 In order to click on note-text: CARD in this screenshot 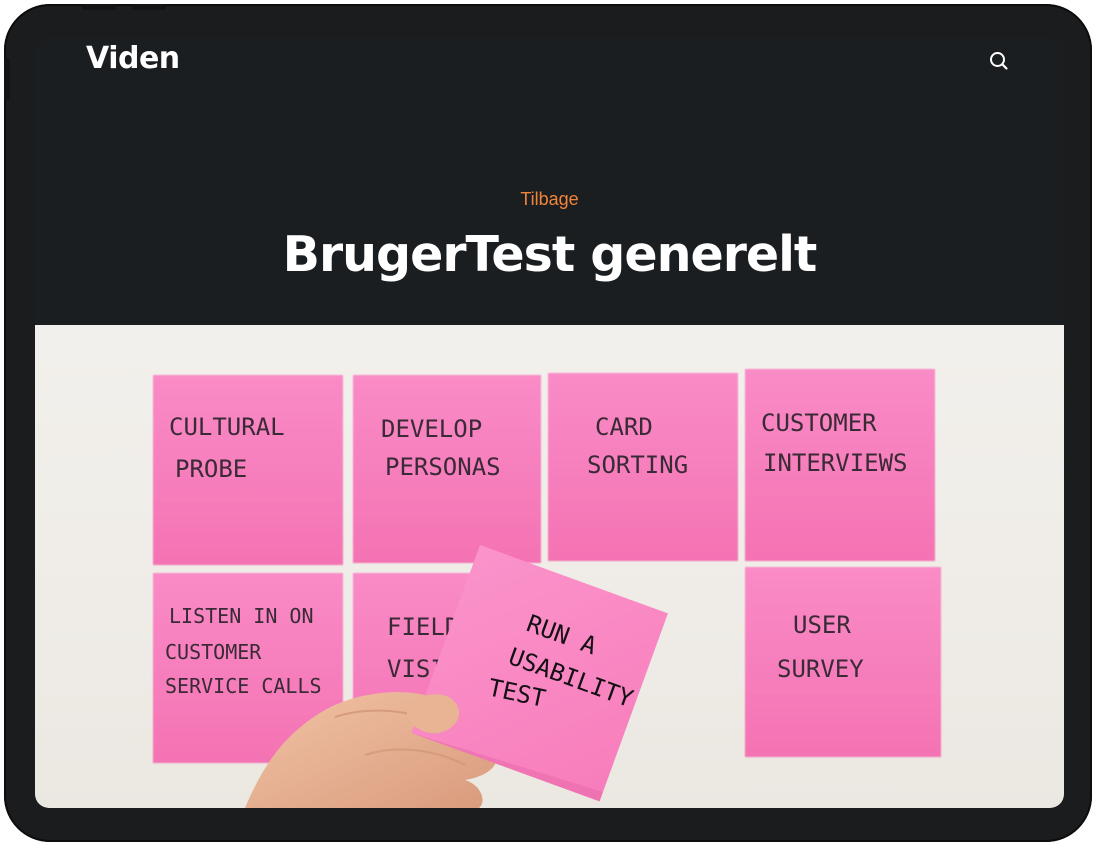, I will do `click(624, 427)`.